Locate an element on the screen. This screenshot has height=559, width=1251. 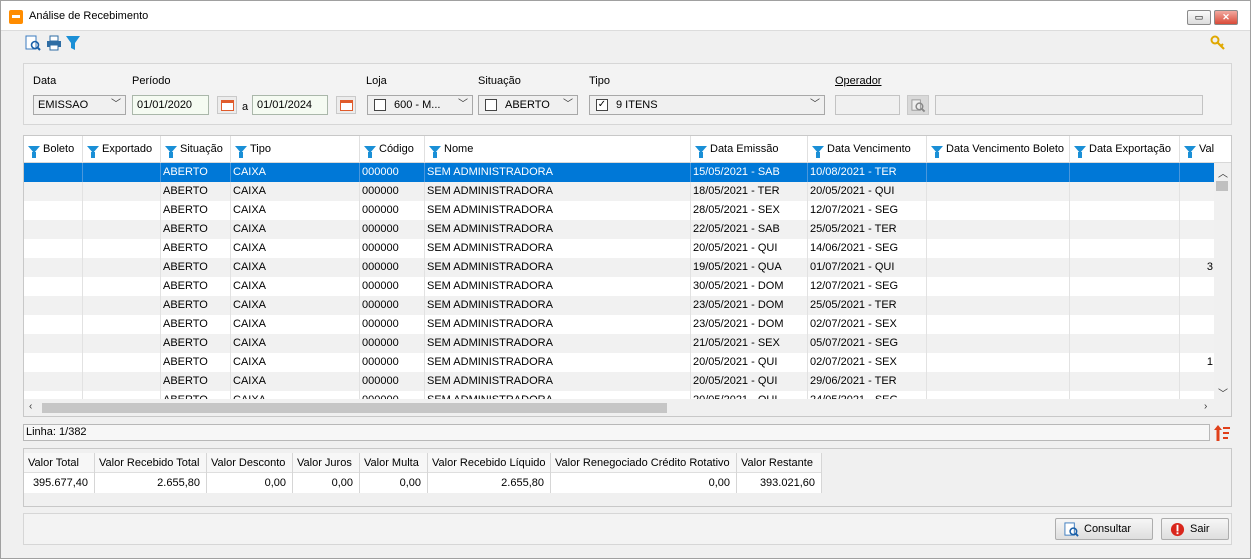
restore-window-button: ▭ is located at coordinates (1199, 17).